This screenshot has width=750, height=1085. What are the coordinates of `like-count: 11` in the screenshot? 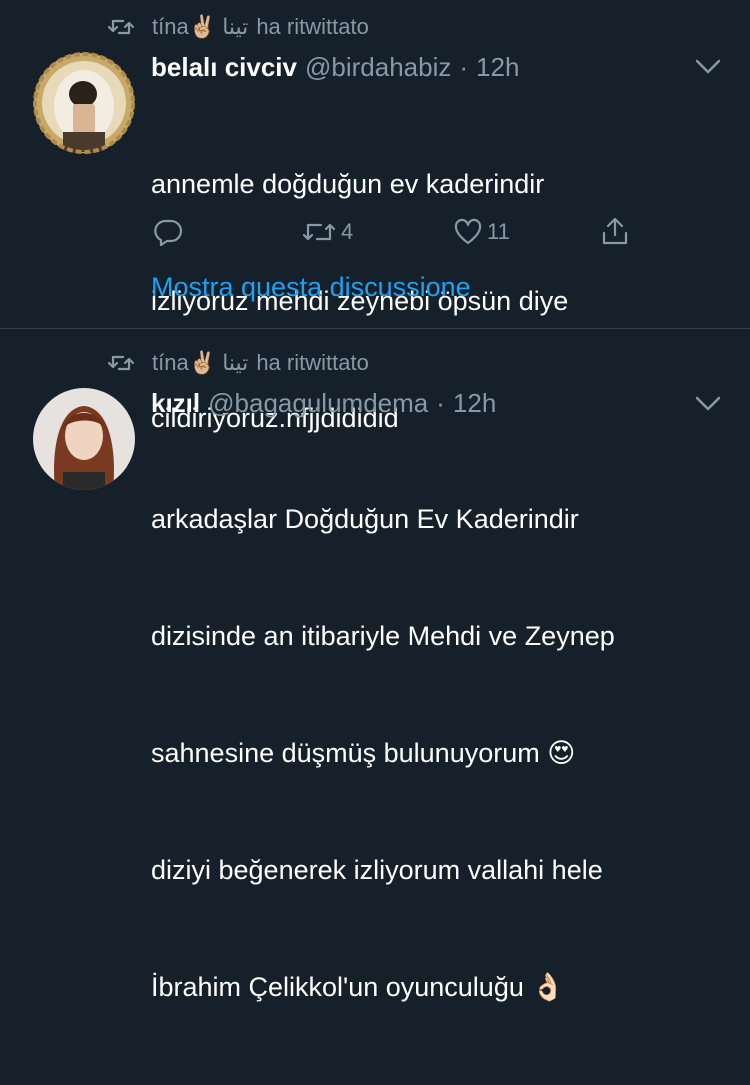 It's located at (498, 231).